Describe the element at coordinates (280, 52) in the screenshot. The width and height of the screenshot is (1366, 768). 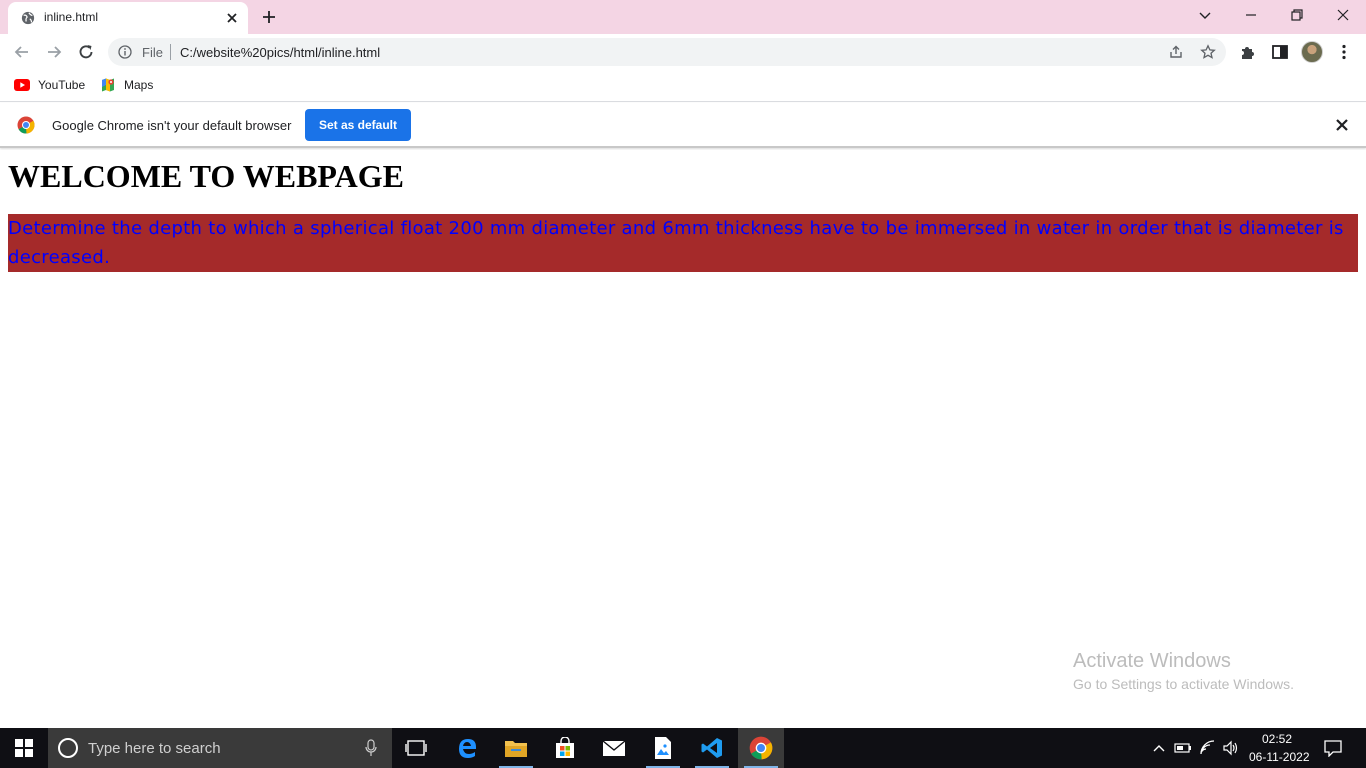
I see `url-text: C:/website%20pics/html/inline.html` at that location.